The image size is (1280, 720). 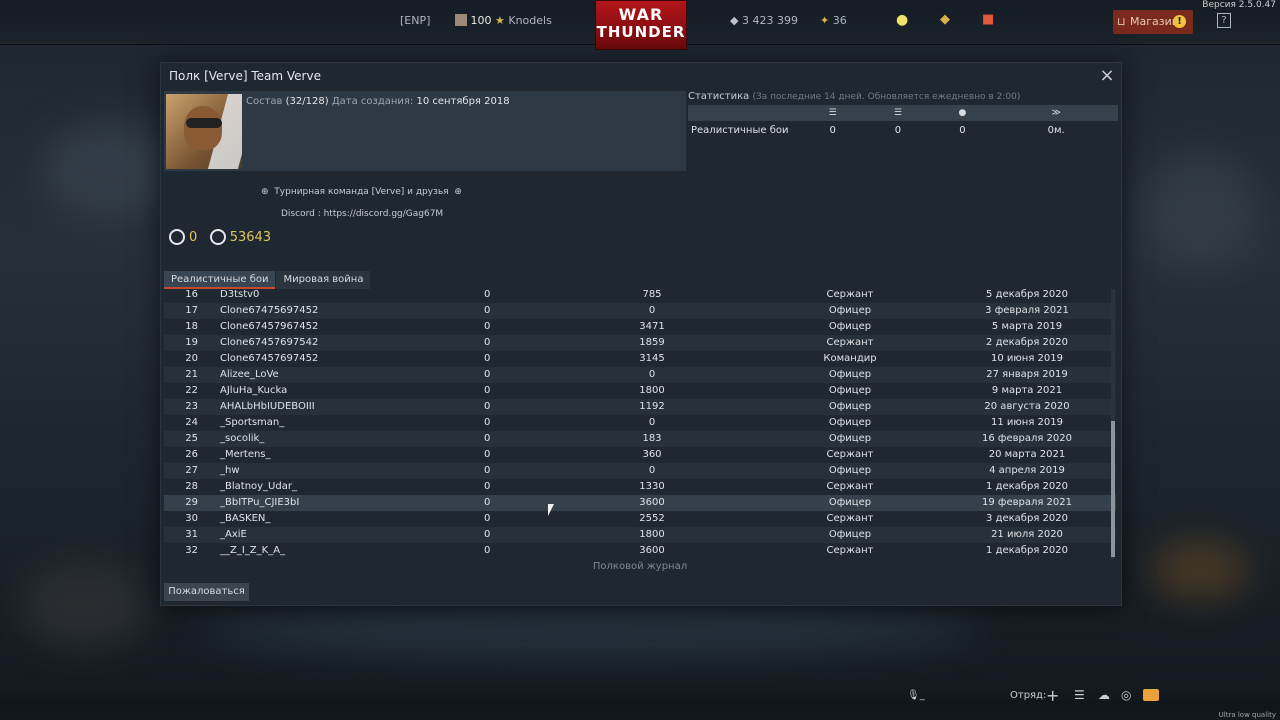 What do you see at coordinates (1079, 695) in the screenshot?
I see `list-icon: ☰` at bounding box center [1079, 695].